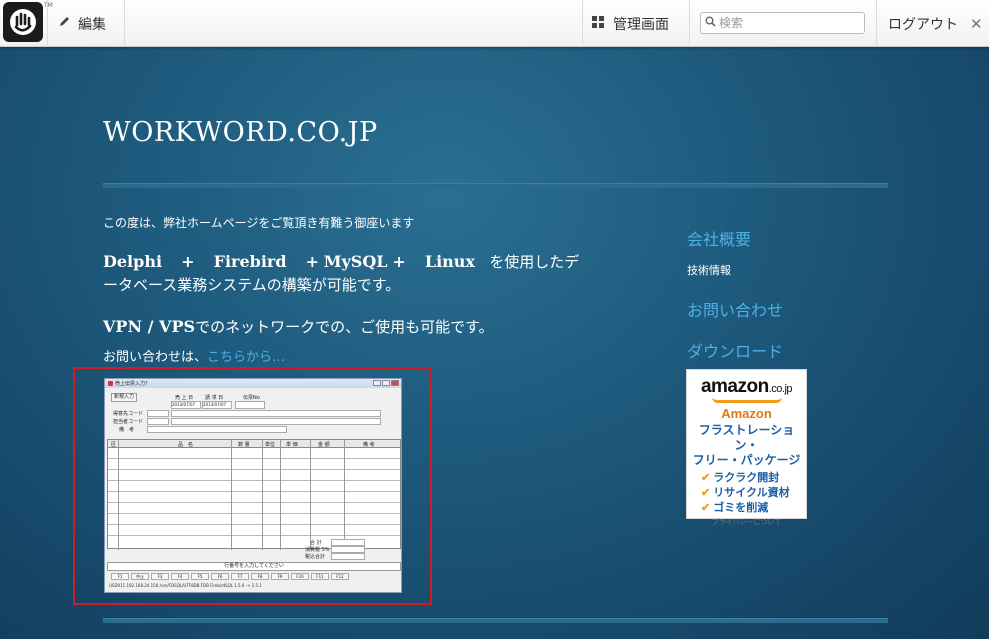 This screenshot has height=639, width=989. What do you see at coordinates (320, 576) in the screenshot?
I see `app-fkey: F11` at bounding box center [320, 576].